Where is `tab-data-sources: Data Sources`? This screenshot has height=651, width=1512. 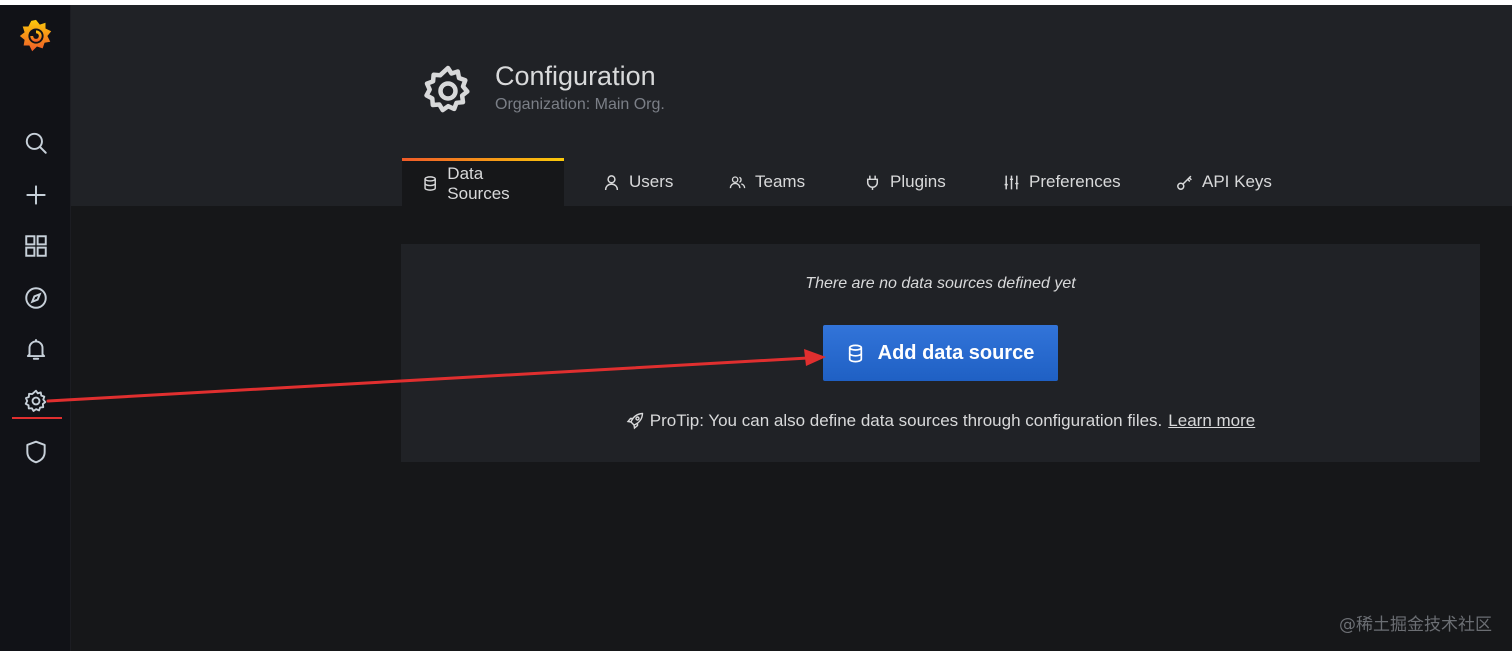 tab-data-sources: Data Sources is located at coordinates (483, 182).